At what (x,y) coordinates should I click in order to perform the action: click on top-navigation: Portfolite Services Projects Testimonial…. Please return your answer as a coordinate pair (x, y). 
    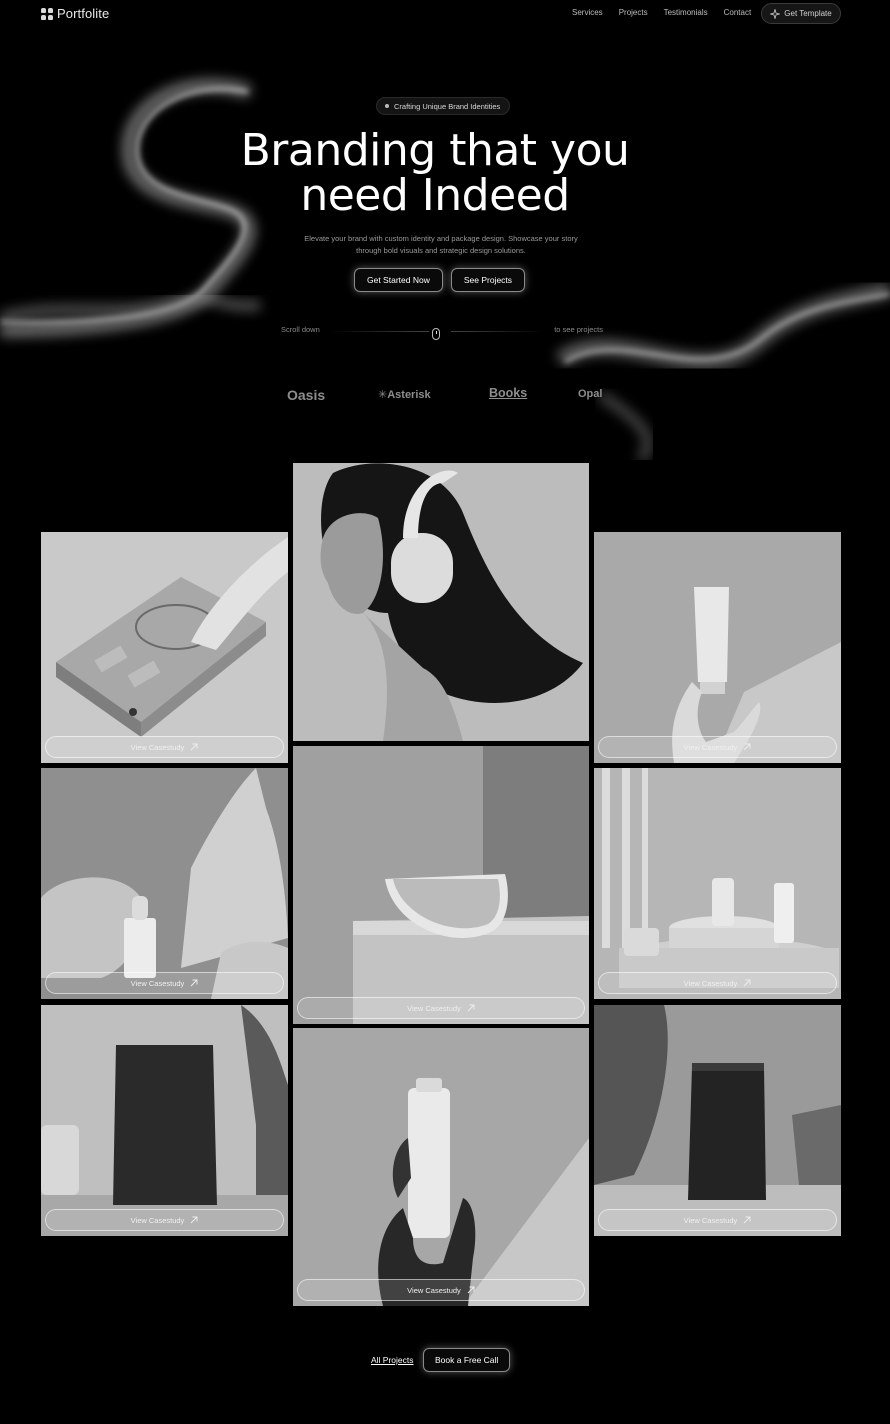
    Looking at the image, I should click on (445, 14).